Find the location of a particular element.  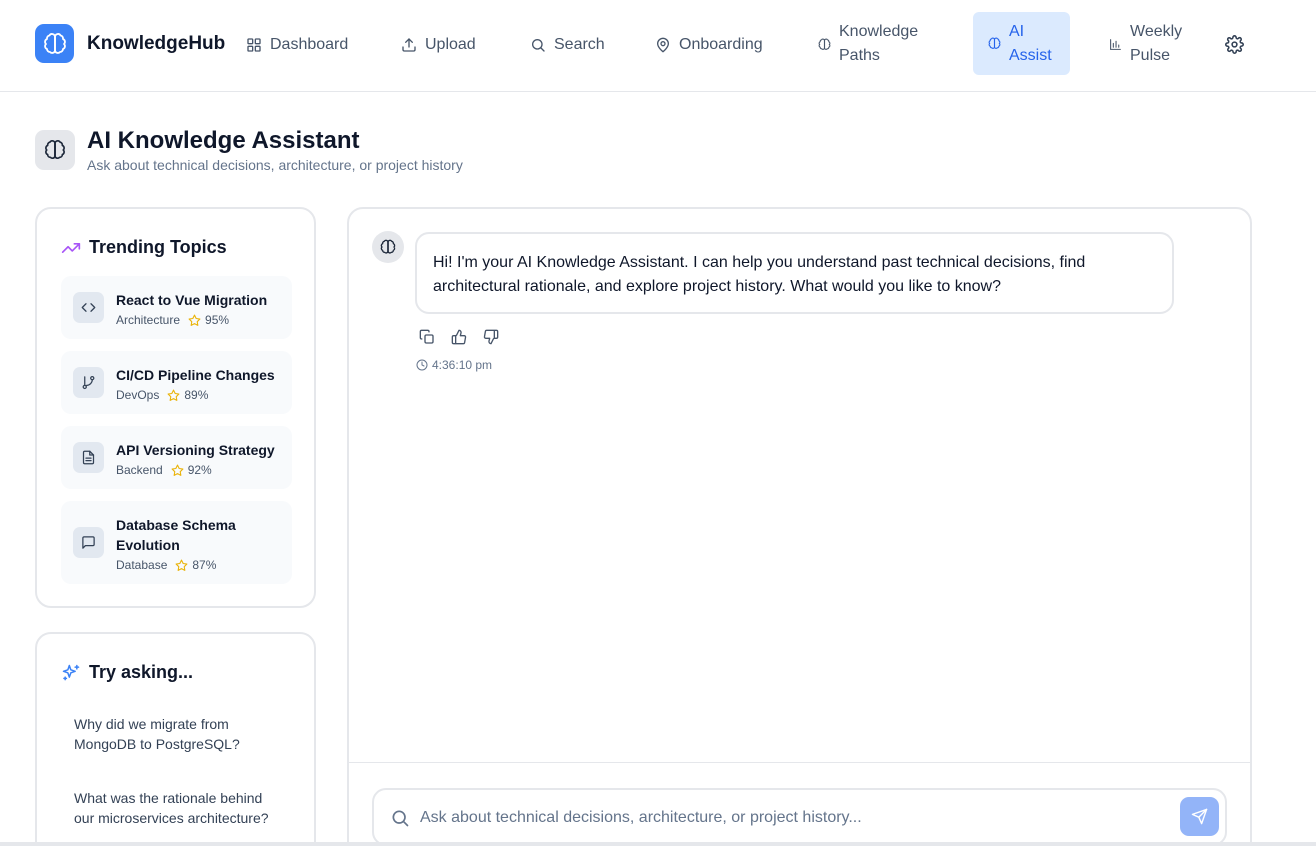

nav-label: Weekly Pulse is located at coordinates (1156, 44).